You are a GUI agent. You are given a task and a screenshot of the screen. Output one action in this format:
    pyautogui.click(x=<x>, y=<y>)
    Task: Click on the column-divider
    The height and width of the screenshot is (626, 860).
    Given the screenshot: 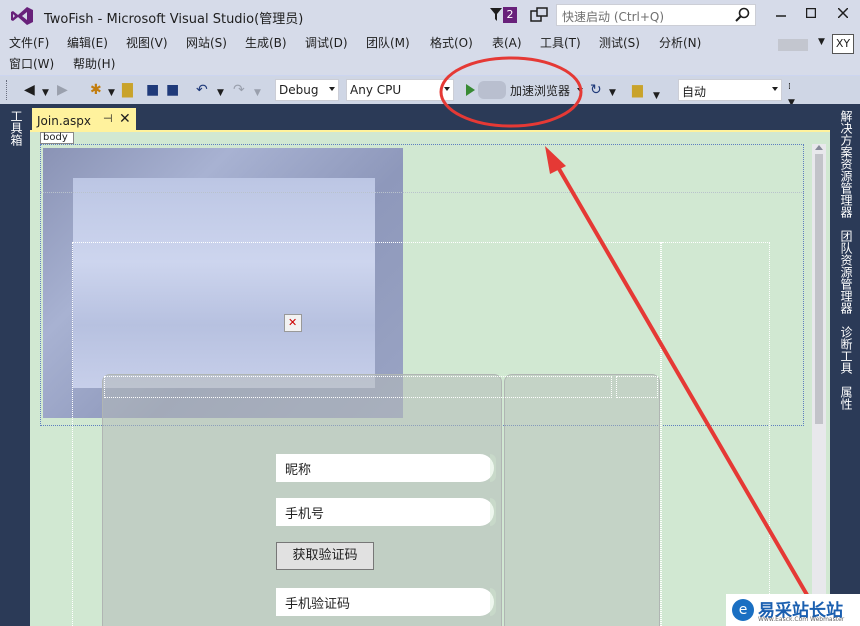 What is the action you would take?
    pyautogui.click(x=661, y=434)
    